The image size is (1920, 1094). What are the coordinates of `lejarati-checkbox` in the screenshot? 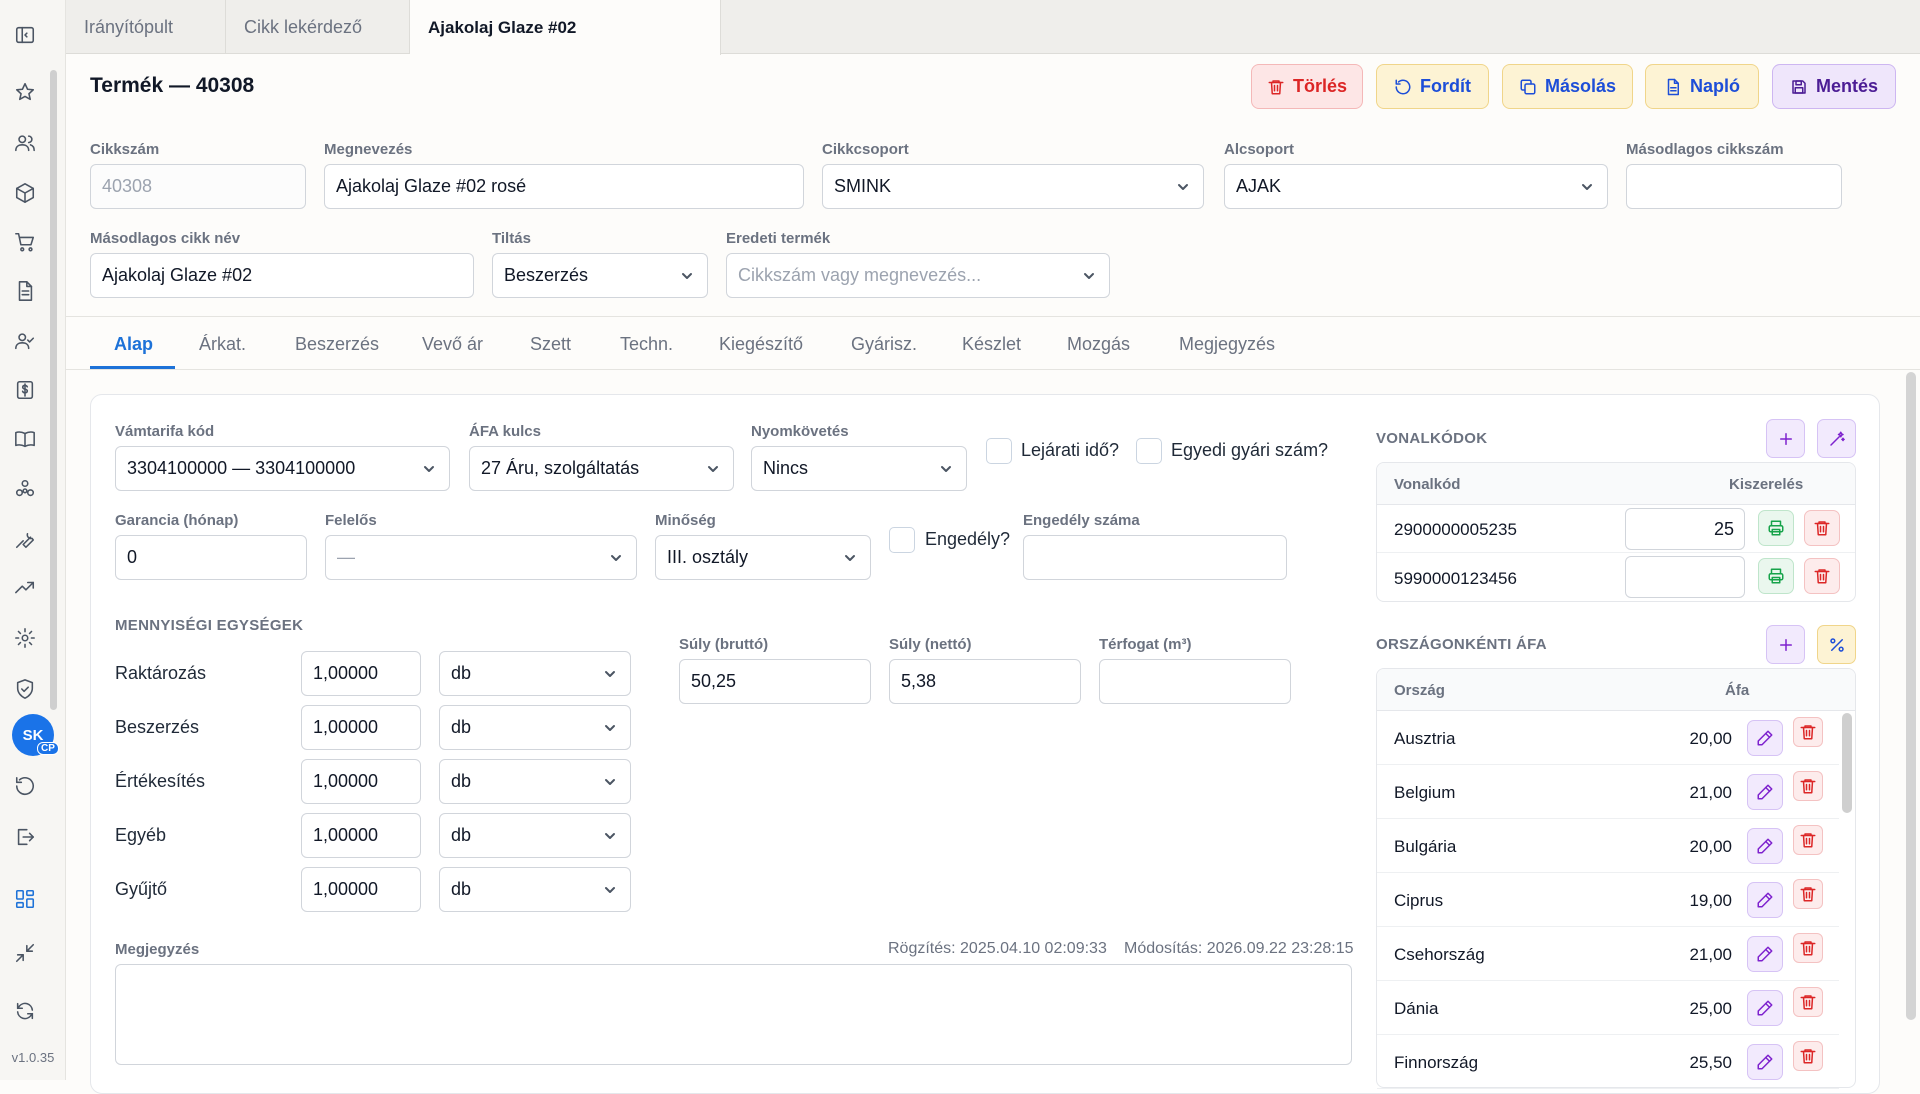 It's located at (999, 451).